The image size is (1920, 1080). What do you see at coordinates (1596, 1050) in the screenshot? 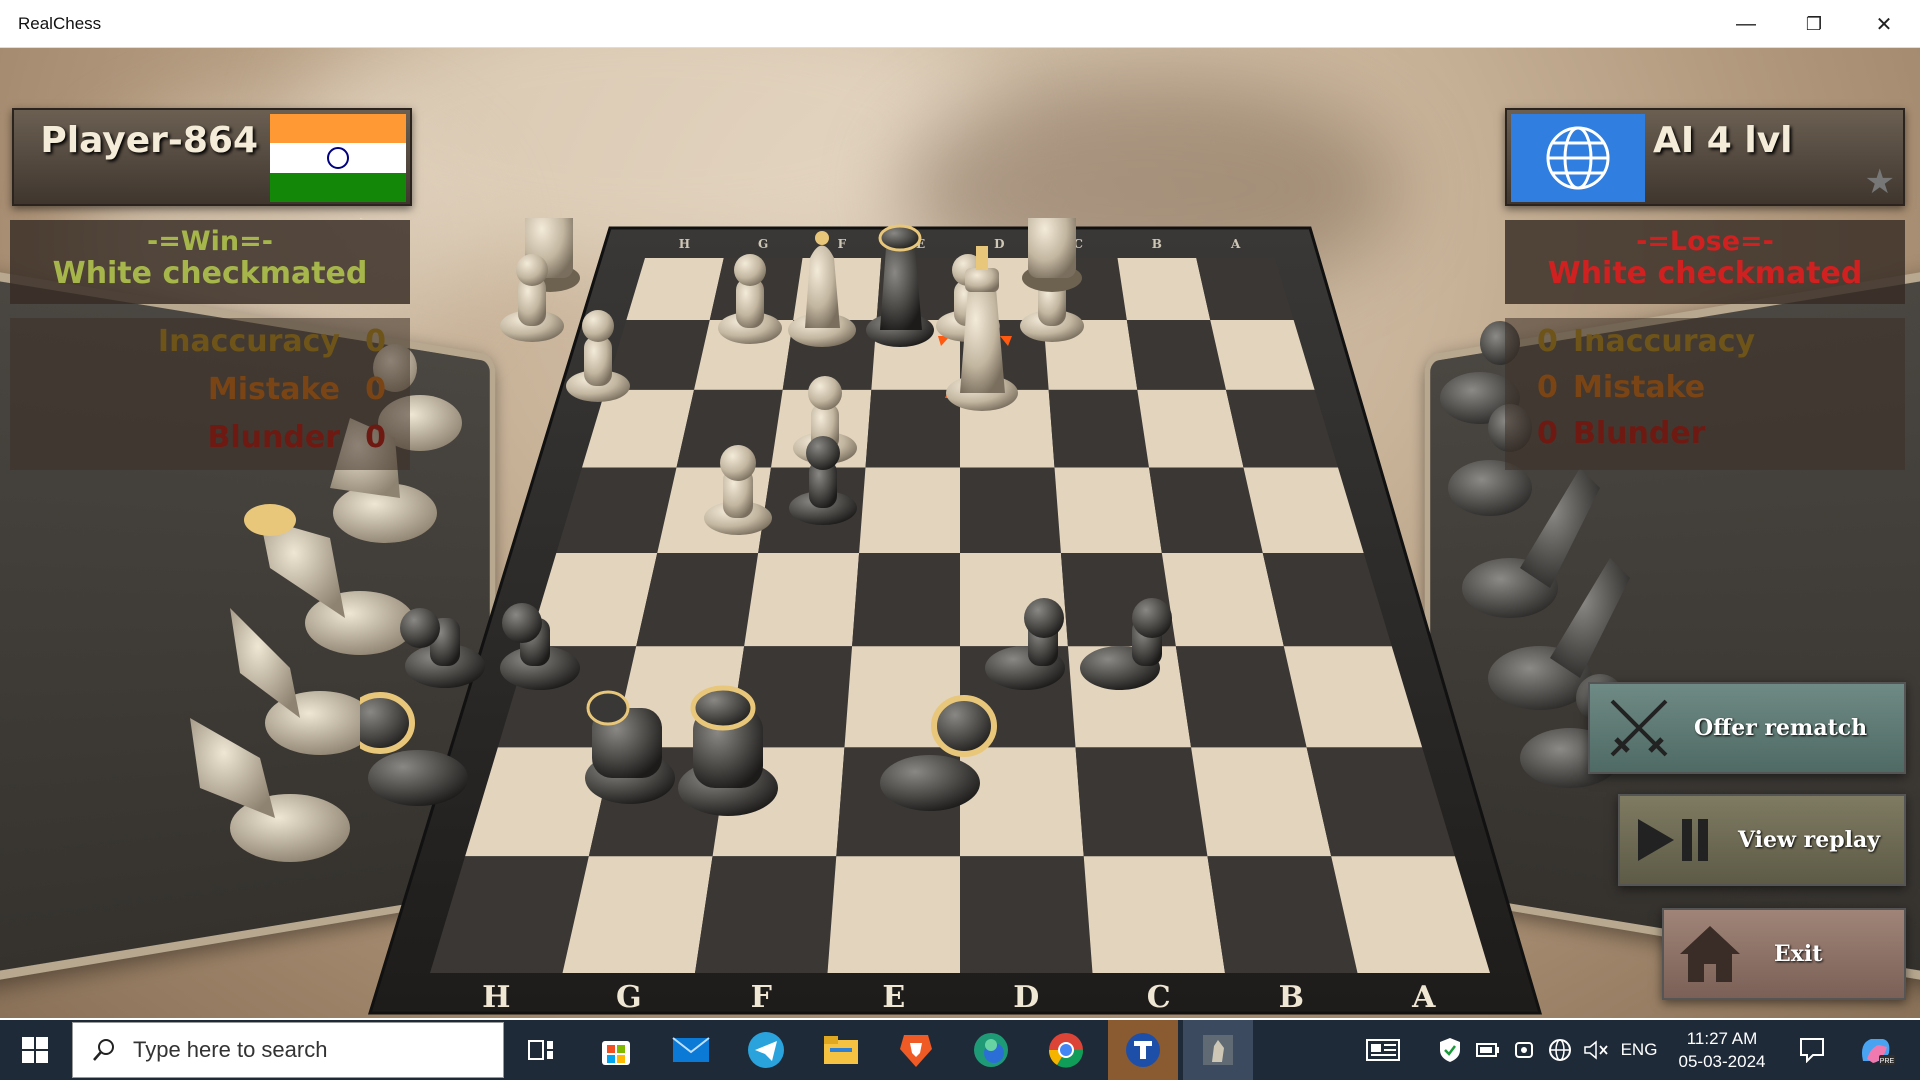
I see `speaker-muted-icon` at bounding box center [1596, 1050].